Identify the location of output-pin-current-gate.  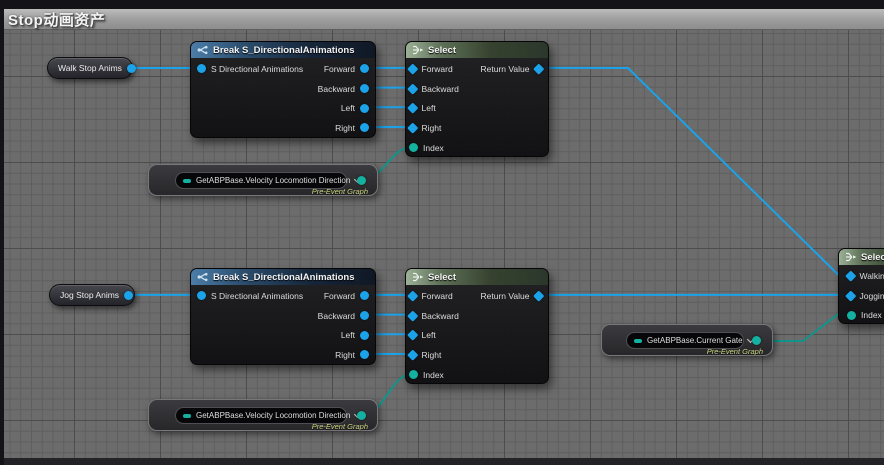
(756, 340).